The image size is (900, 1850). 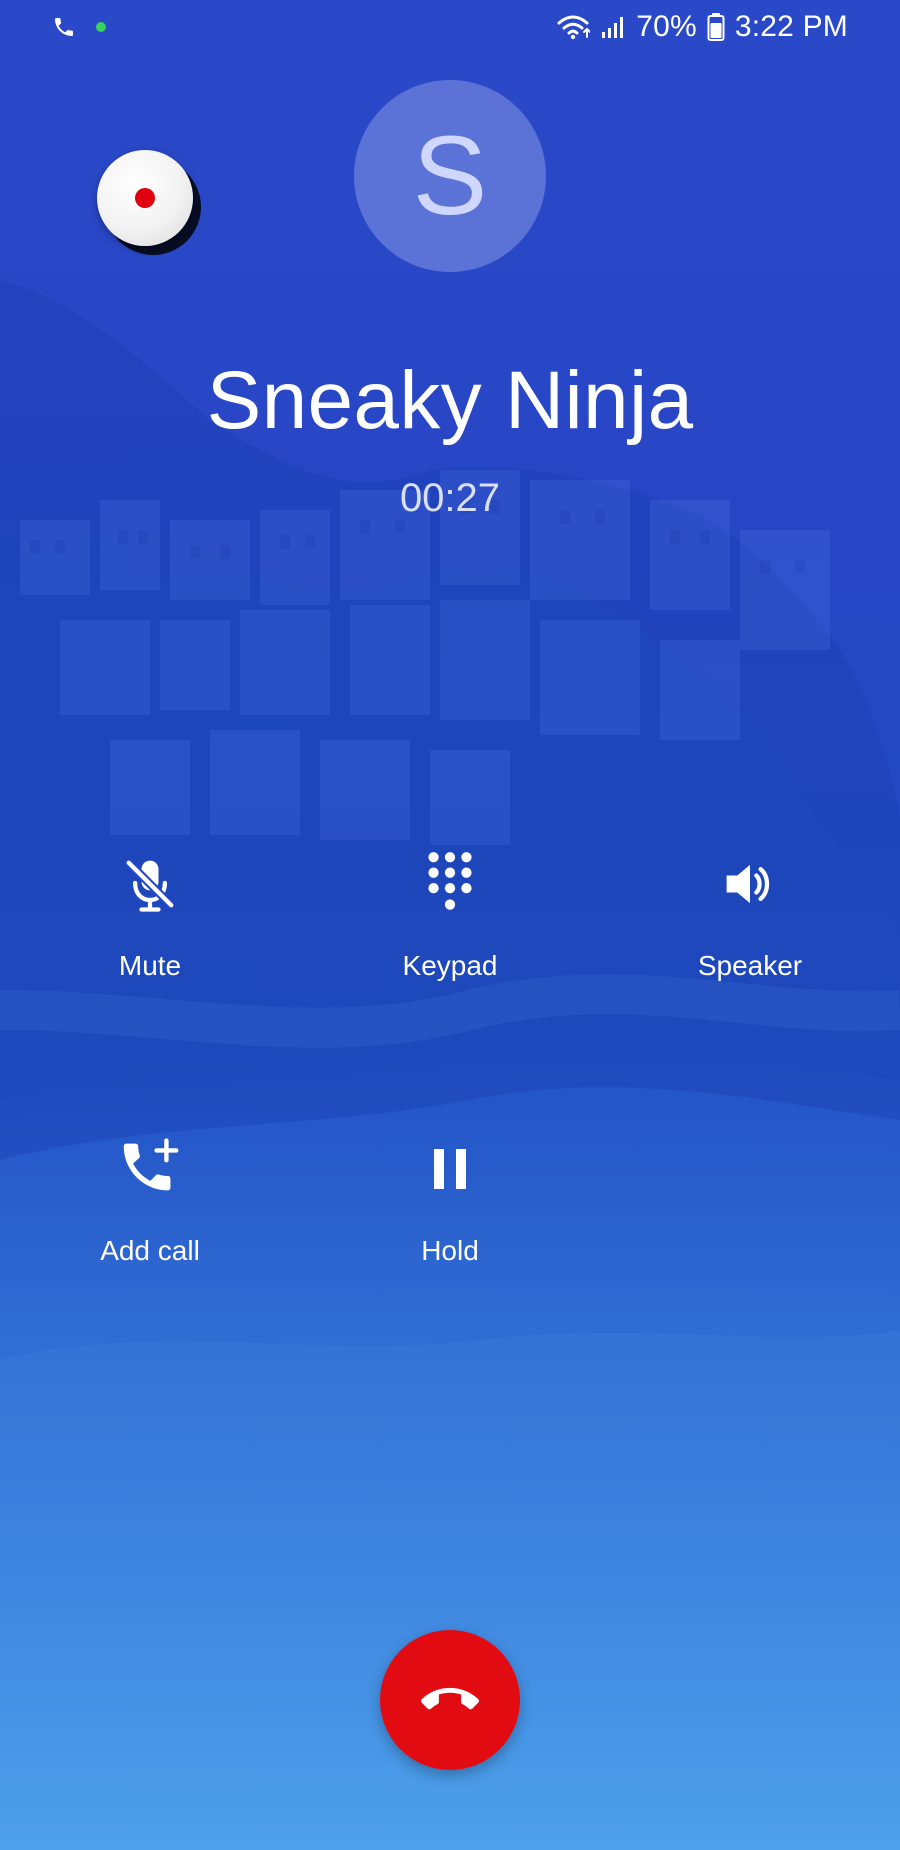 I want to click on call-duration: 00:27, so click(x=450, y=498).